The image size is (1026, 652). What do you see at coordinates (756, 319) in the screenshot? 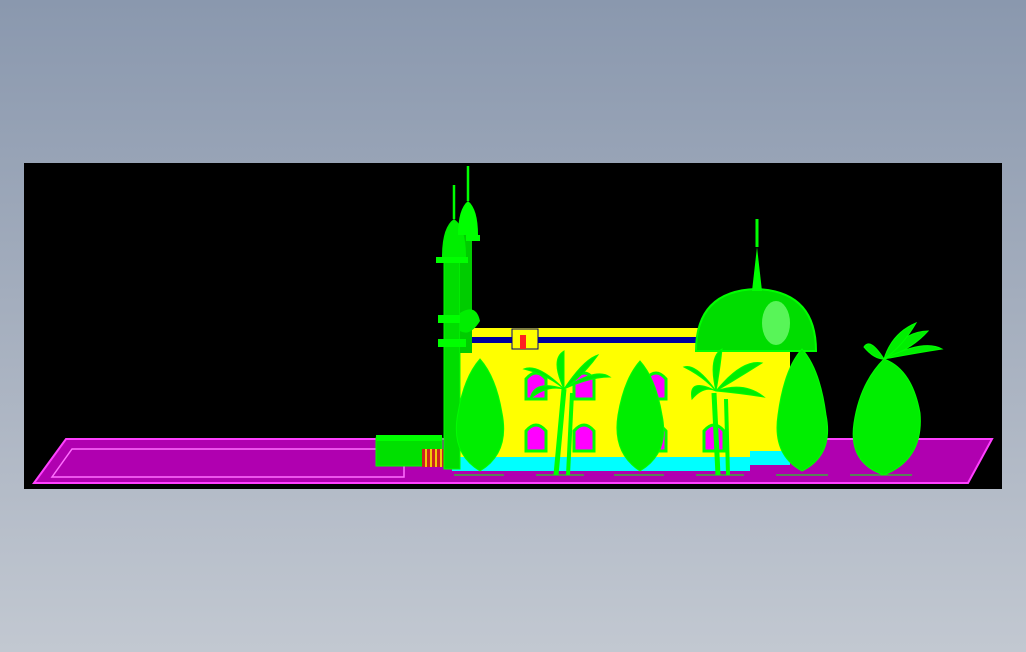
I see `main-dome` at bounding box center [756, 319].